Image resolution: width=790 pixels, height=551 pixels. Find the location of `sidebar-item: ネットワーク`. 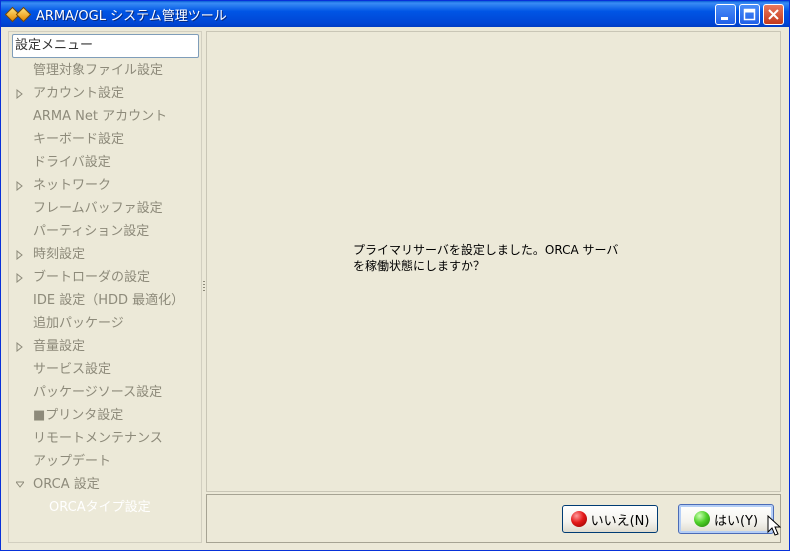

sidebar-item: ネットワーク is located at coordinates (105, 185).